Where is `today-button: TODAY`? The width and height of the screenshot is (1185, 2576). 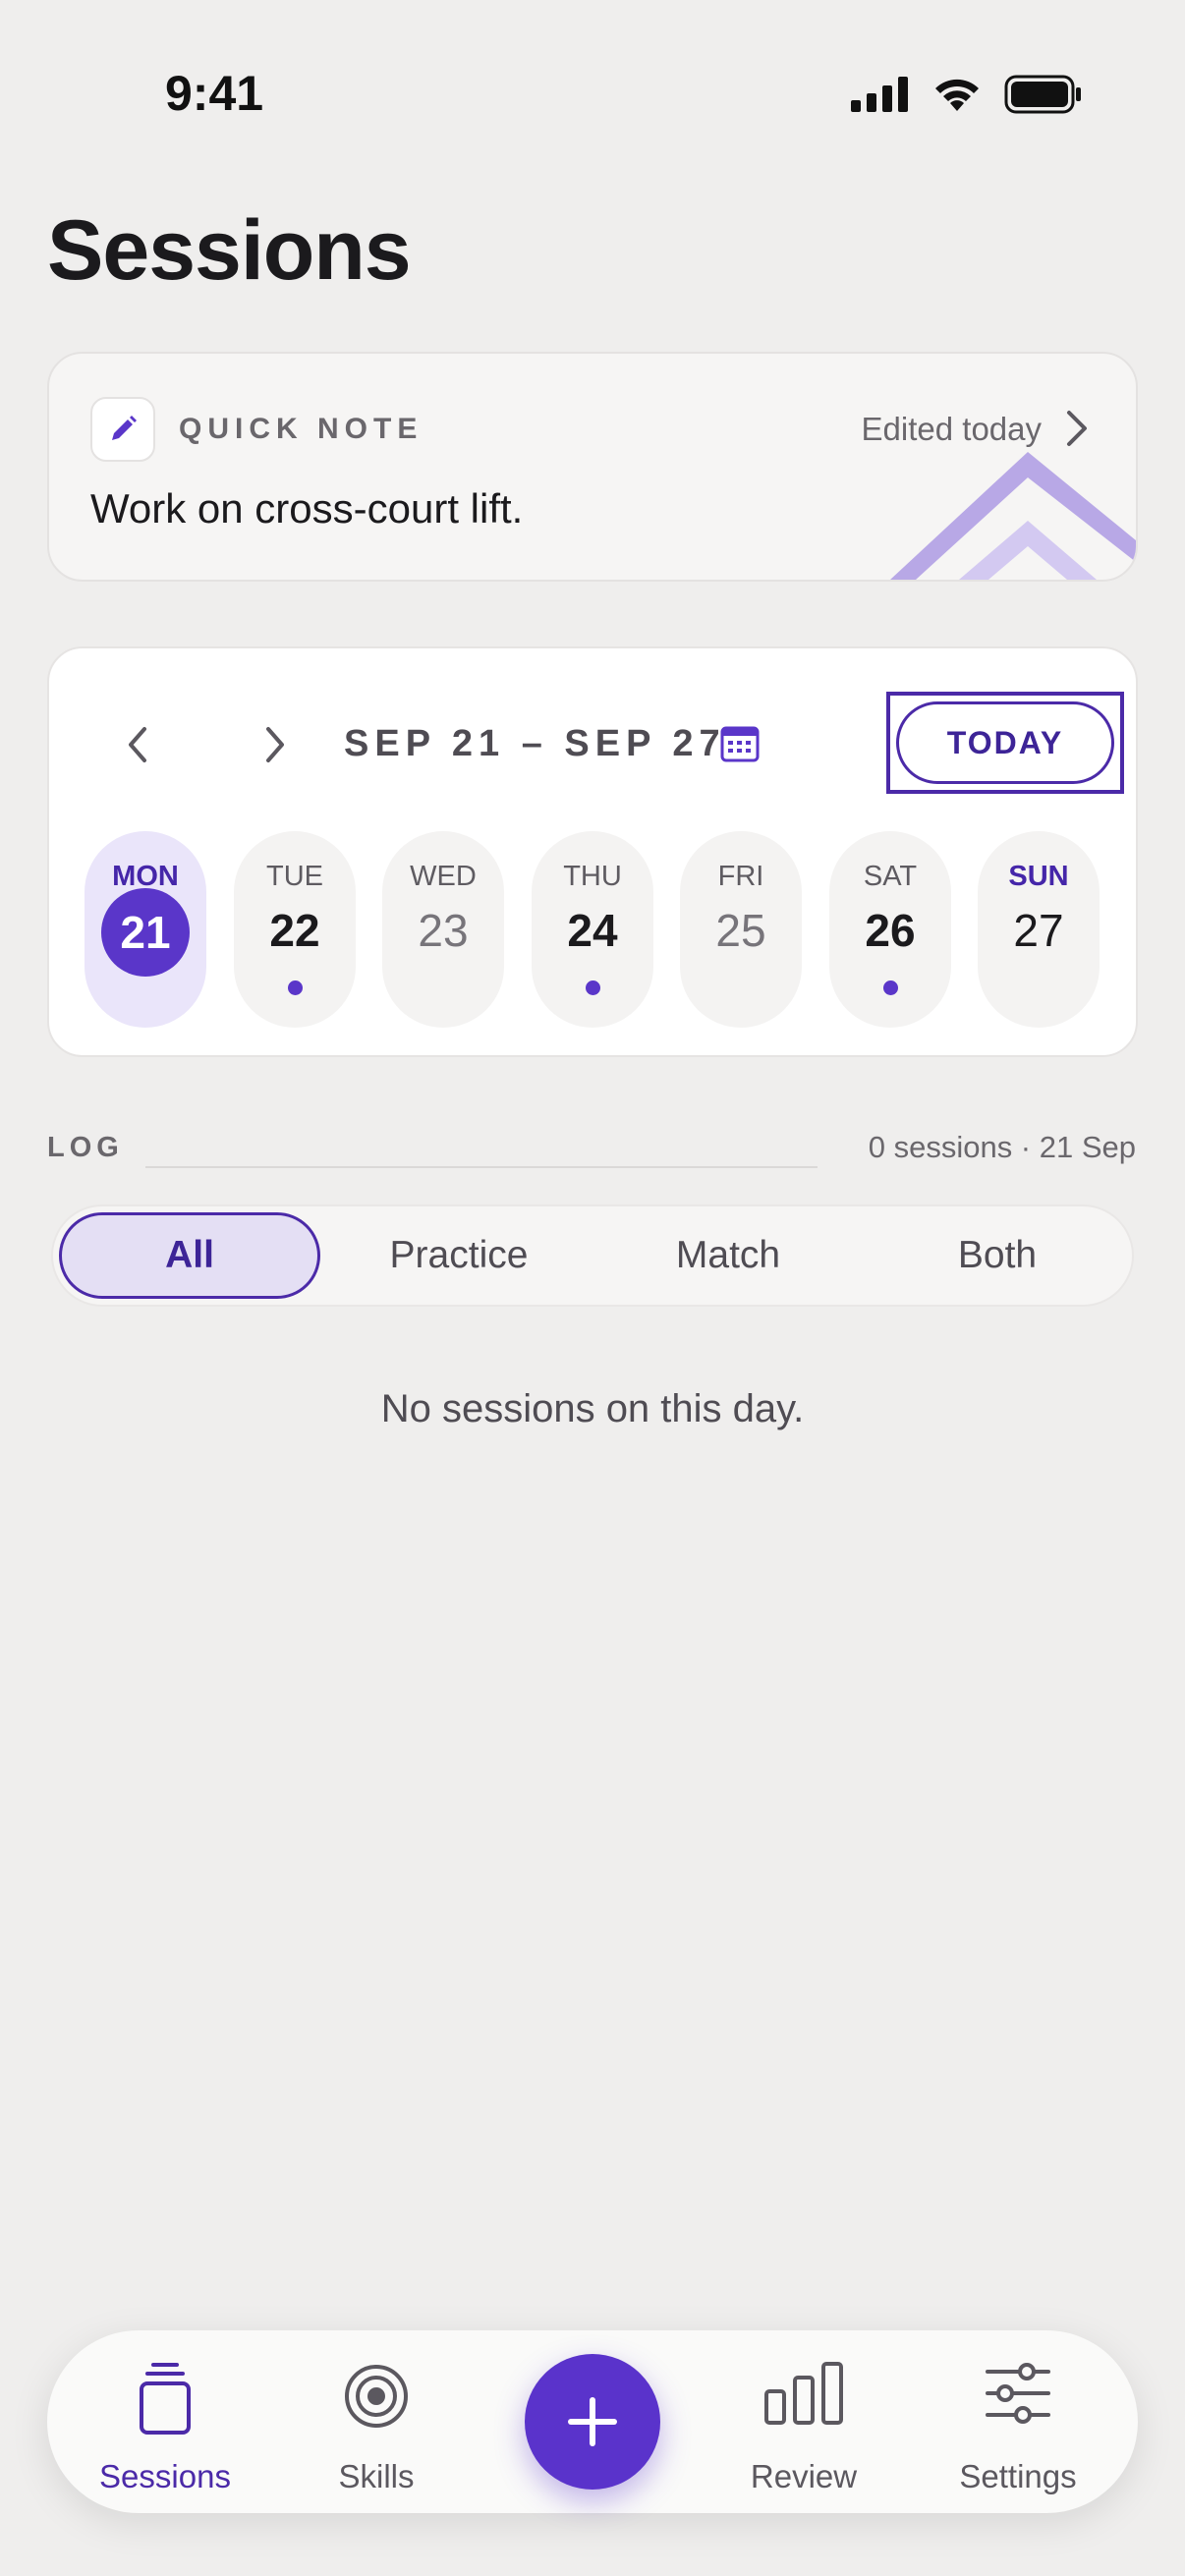
today-button: TODAY is located at coordinates (1005, 742).